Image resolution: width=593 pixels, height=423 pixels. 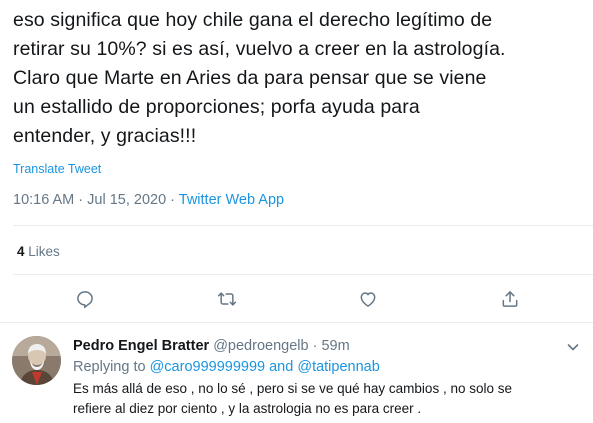 I want to click on replying-to-label: Replying to, so click(x=111, y=367).